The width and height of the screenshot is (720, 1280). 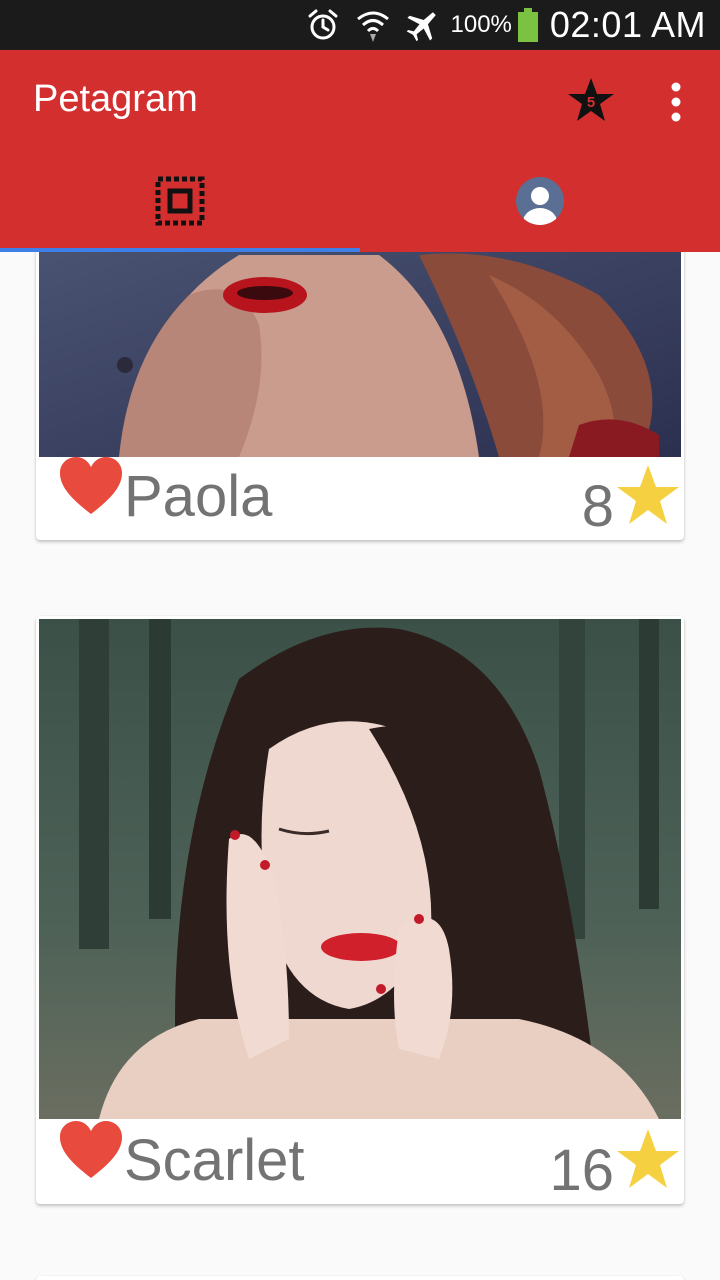 I want to click on grid-view-icon, so click(x=180, y=201).